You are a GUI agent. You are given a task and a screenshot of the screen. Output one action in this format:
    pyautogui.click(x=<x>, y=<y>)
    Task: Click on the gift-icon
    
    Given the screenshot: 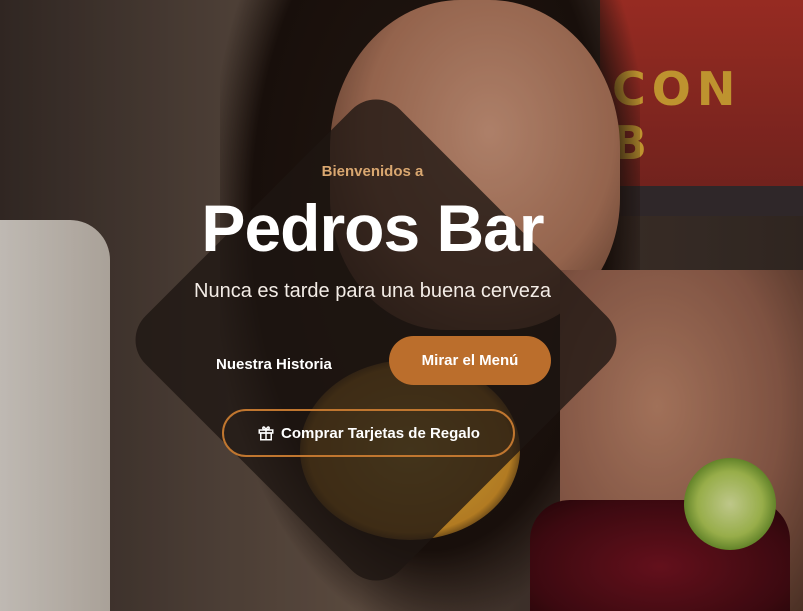 What is the action you would take?
    pyautogui.click(x=266, y=433)
    